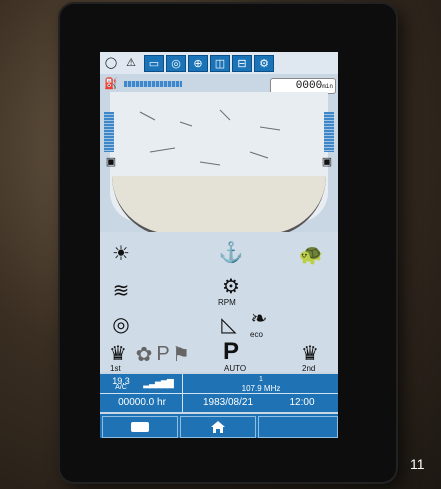 The width and height of the screenshot is (441, 489). I want to click on hour-meter: 00000.0 hr, so click(142, 402).